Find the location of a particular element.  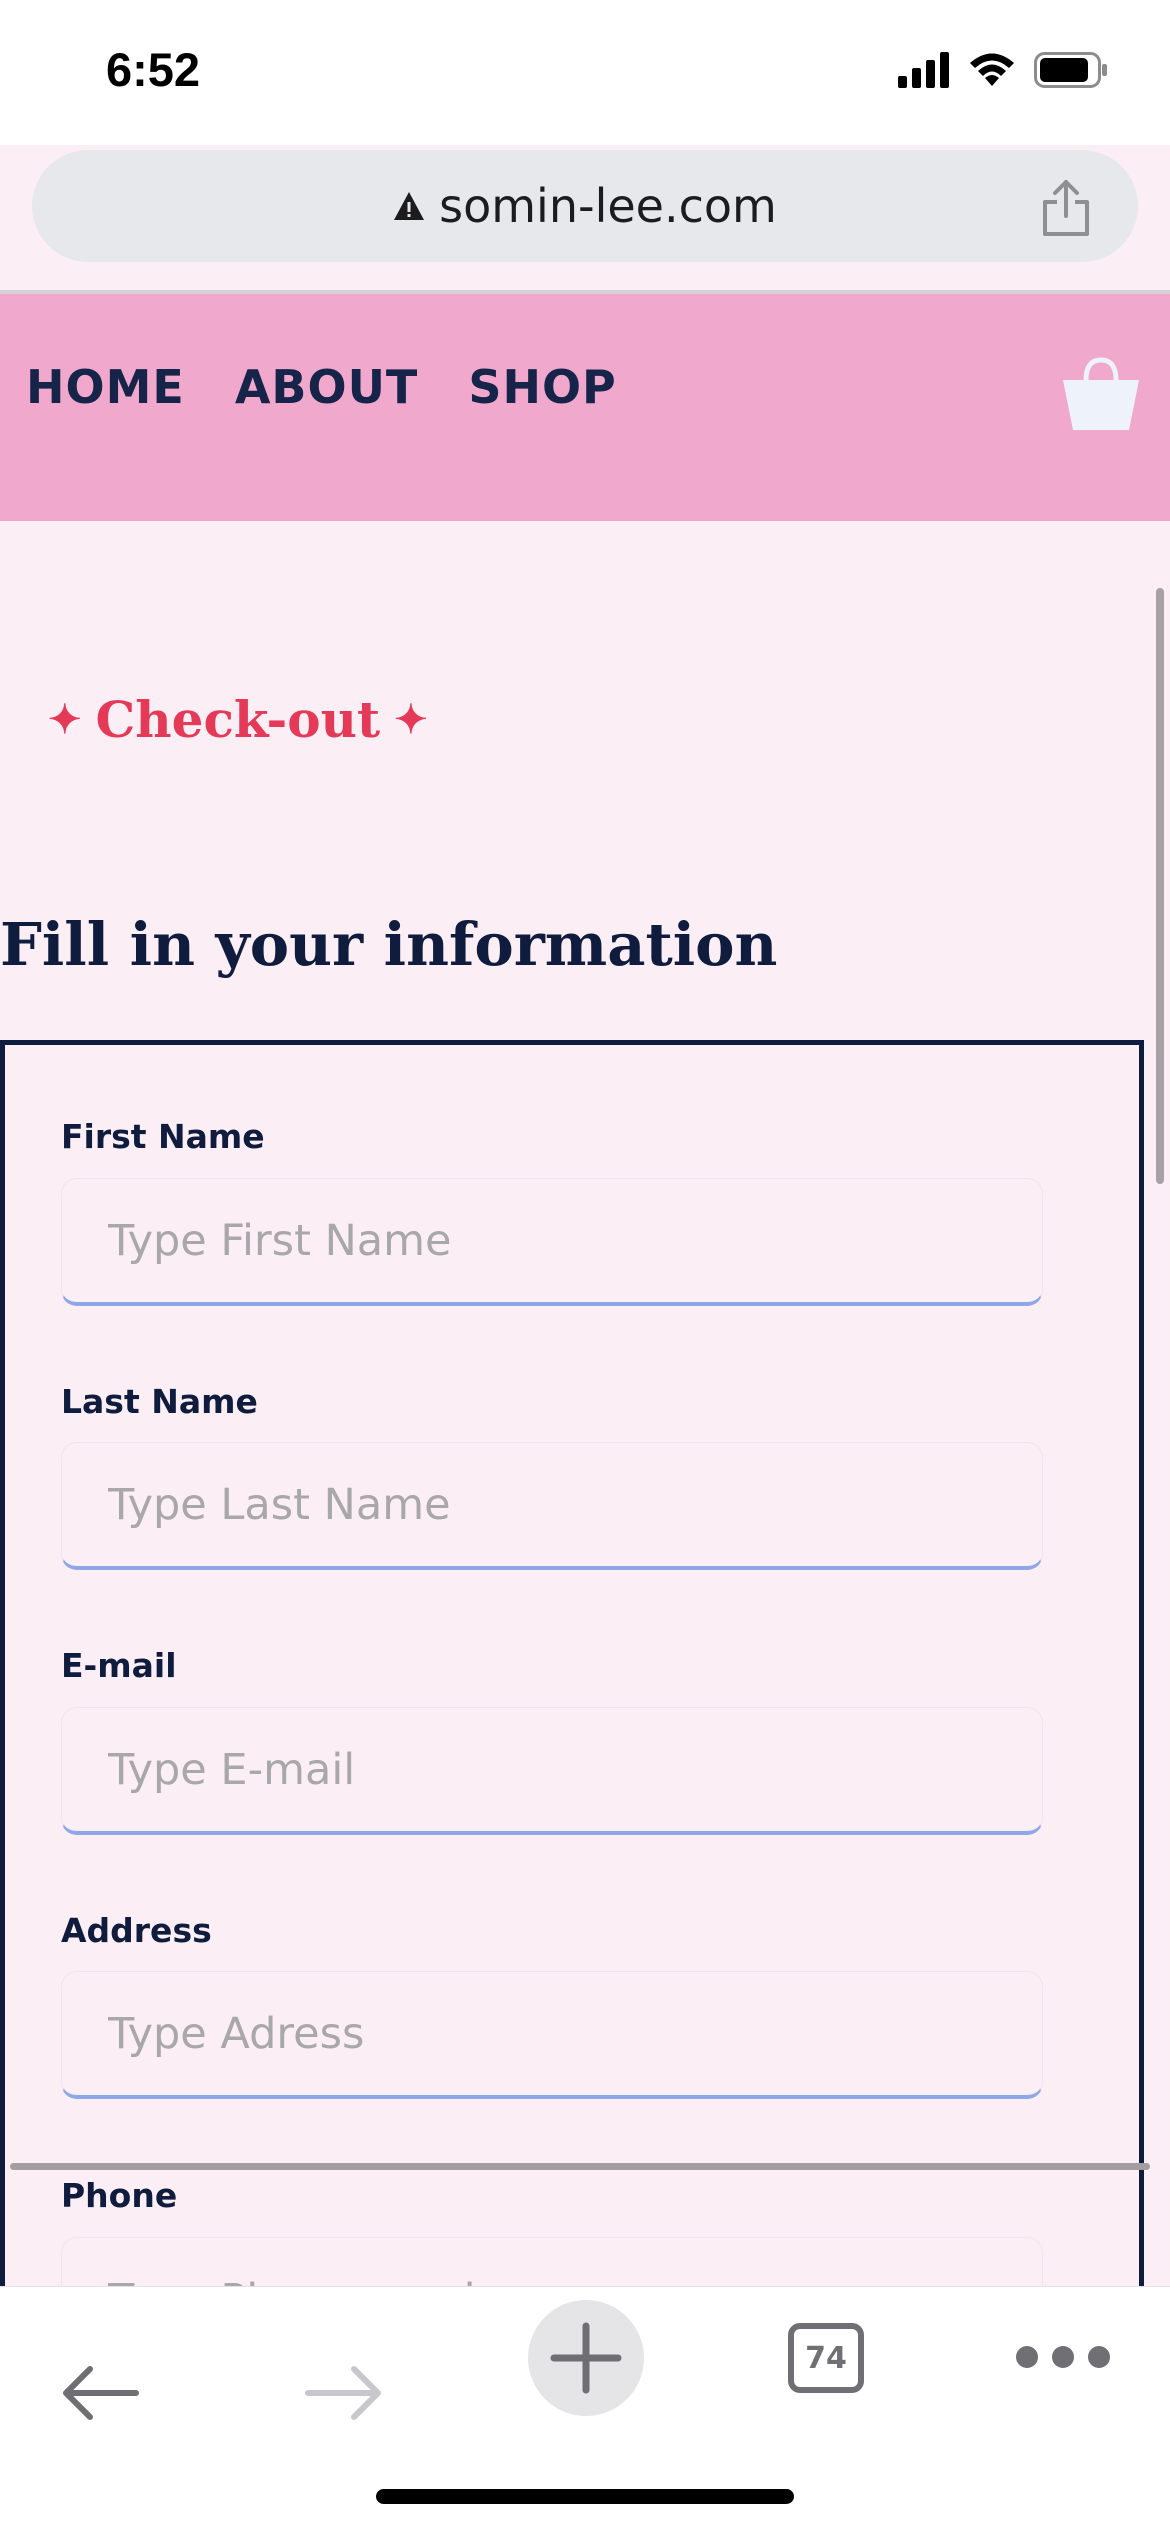

first-name-field is located at coordinates (552, 1242).